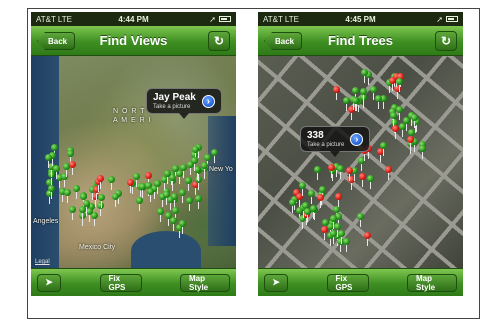 Image resolution: width=483 pixels, height=322 pixels. Describe the element at coordinates (315, 135) in the screenshot. I see `callout-title: 338` at that location.